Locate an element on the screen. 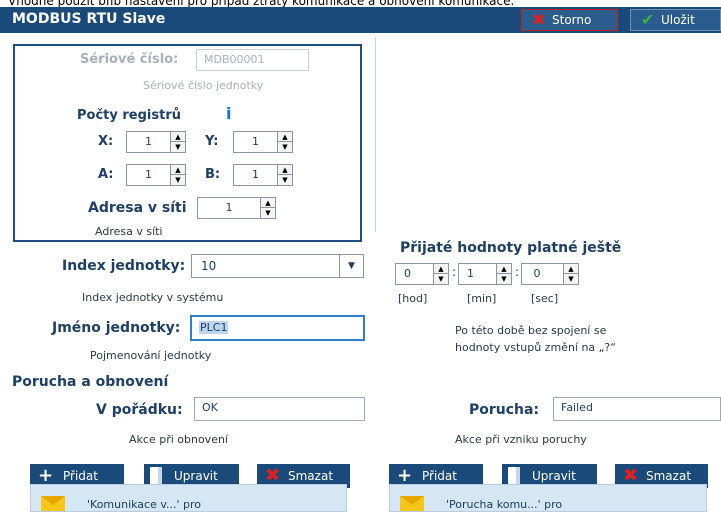  serial-number-label: Sériové číslo: is located at coordinates (129, 59).